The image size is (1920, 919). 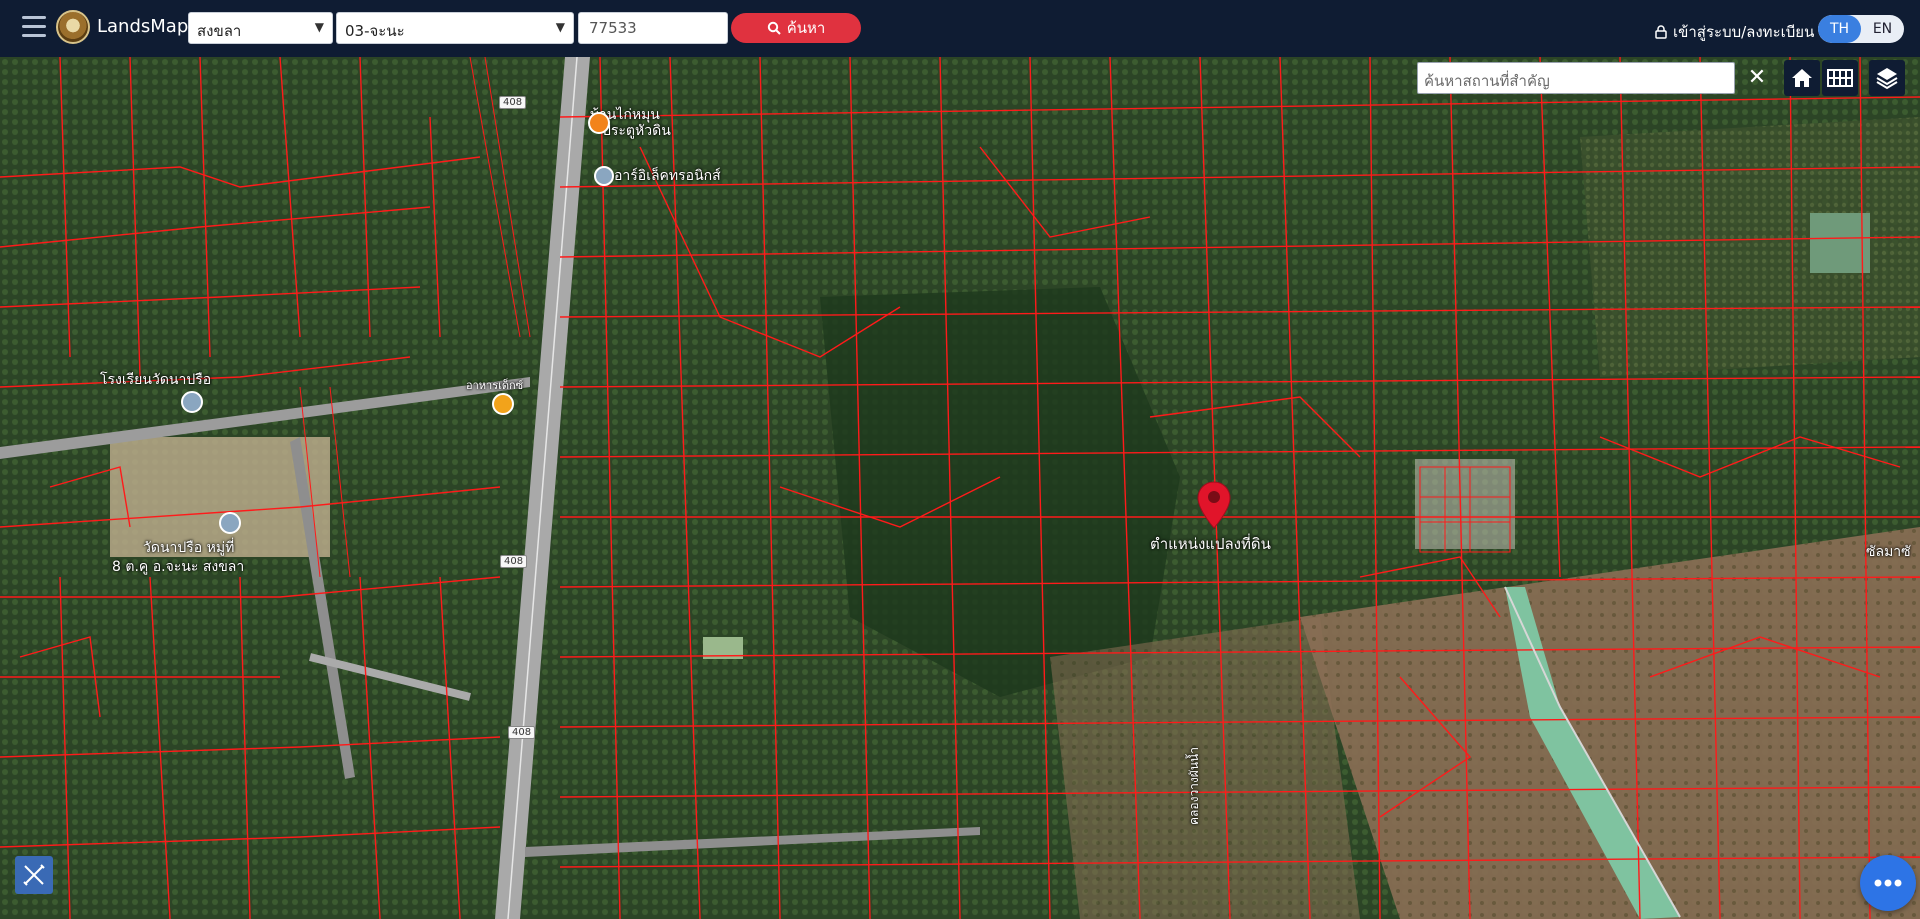 I want to click on map-pin-icon, so click(x=1214, y=505).